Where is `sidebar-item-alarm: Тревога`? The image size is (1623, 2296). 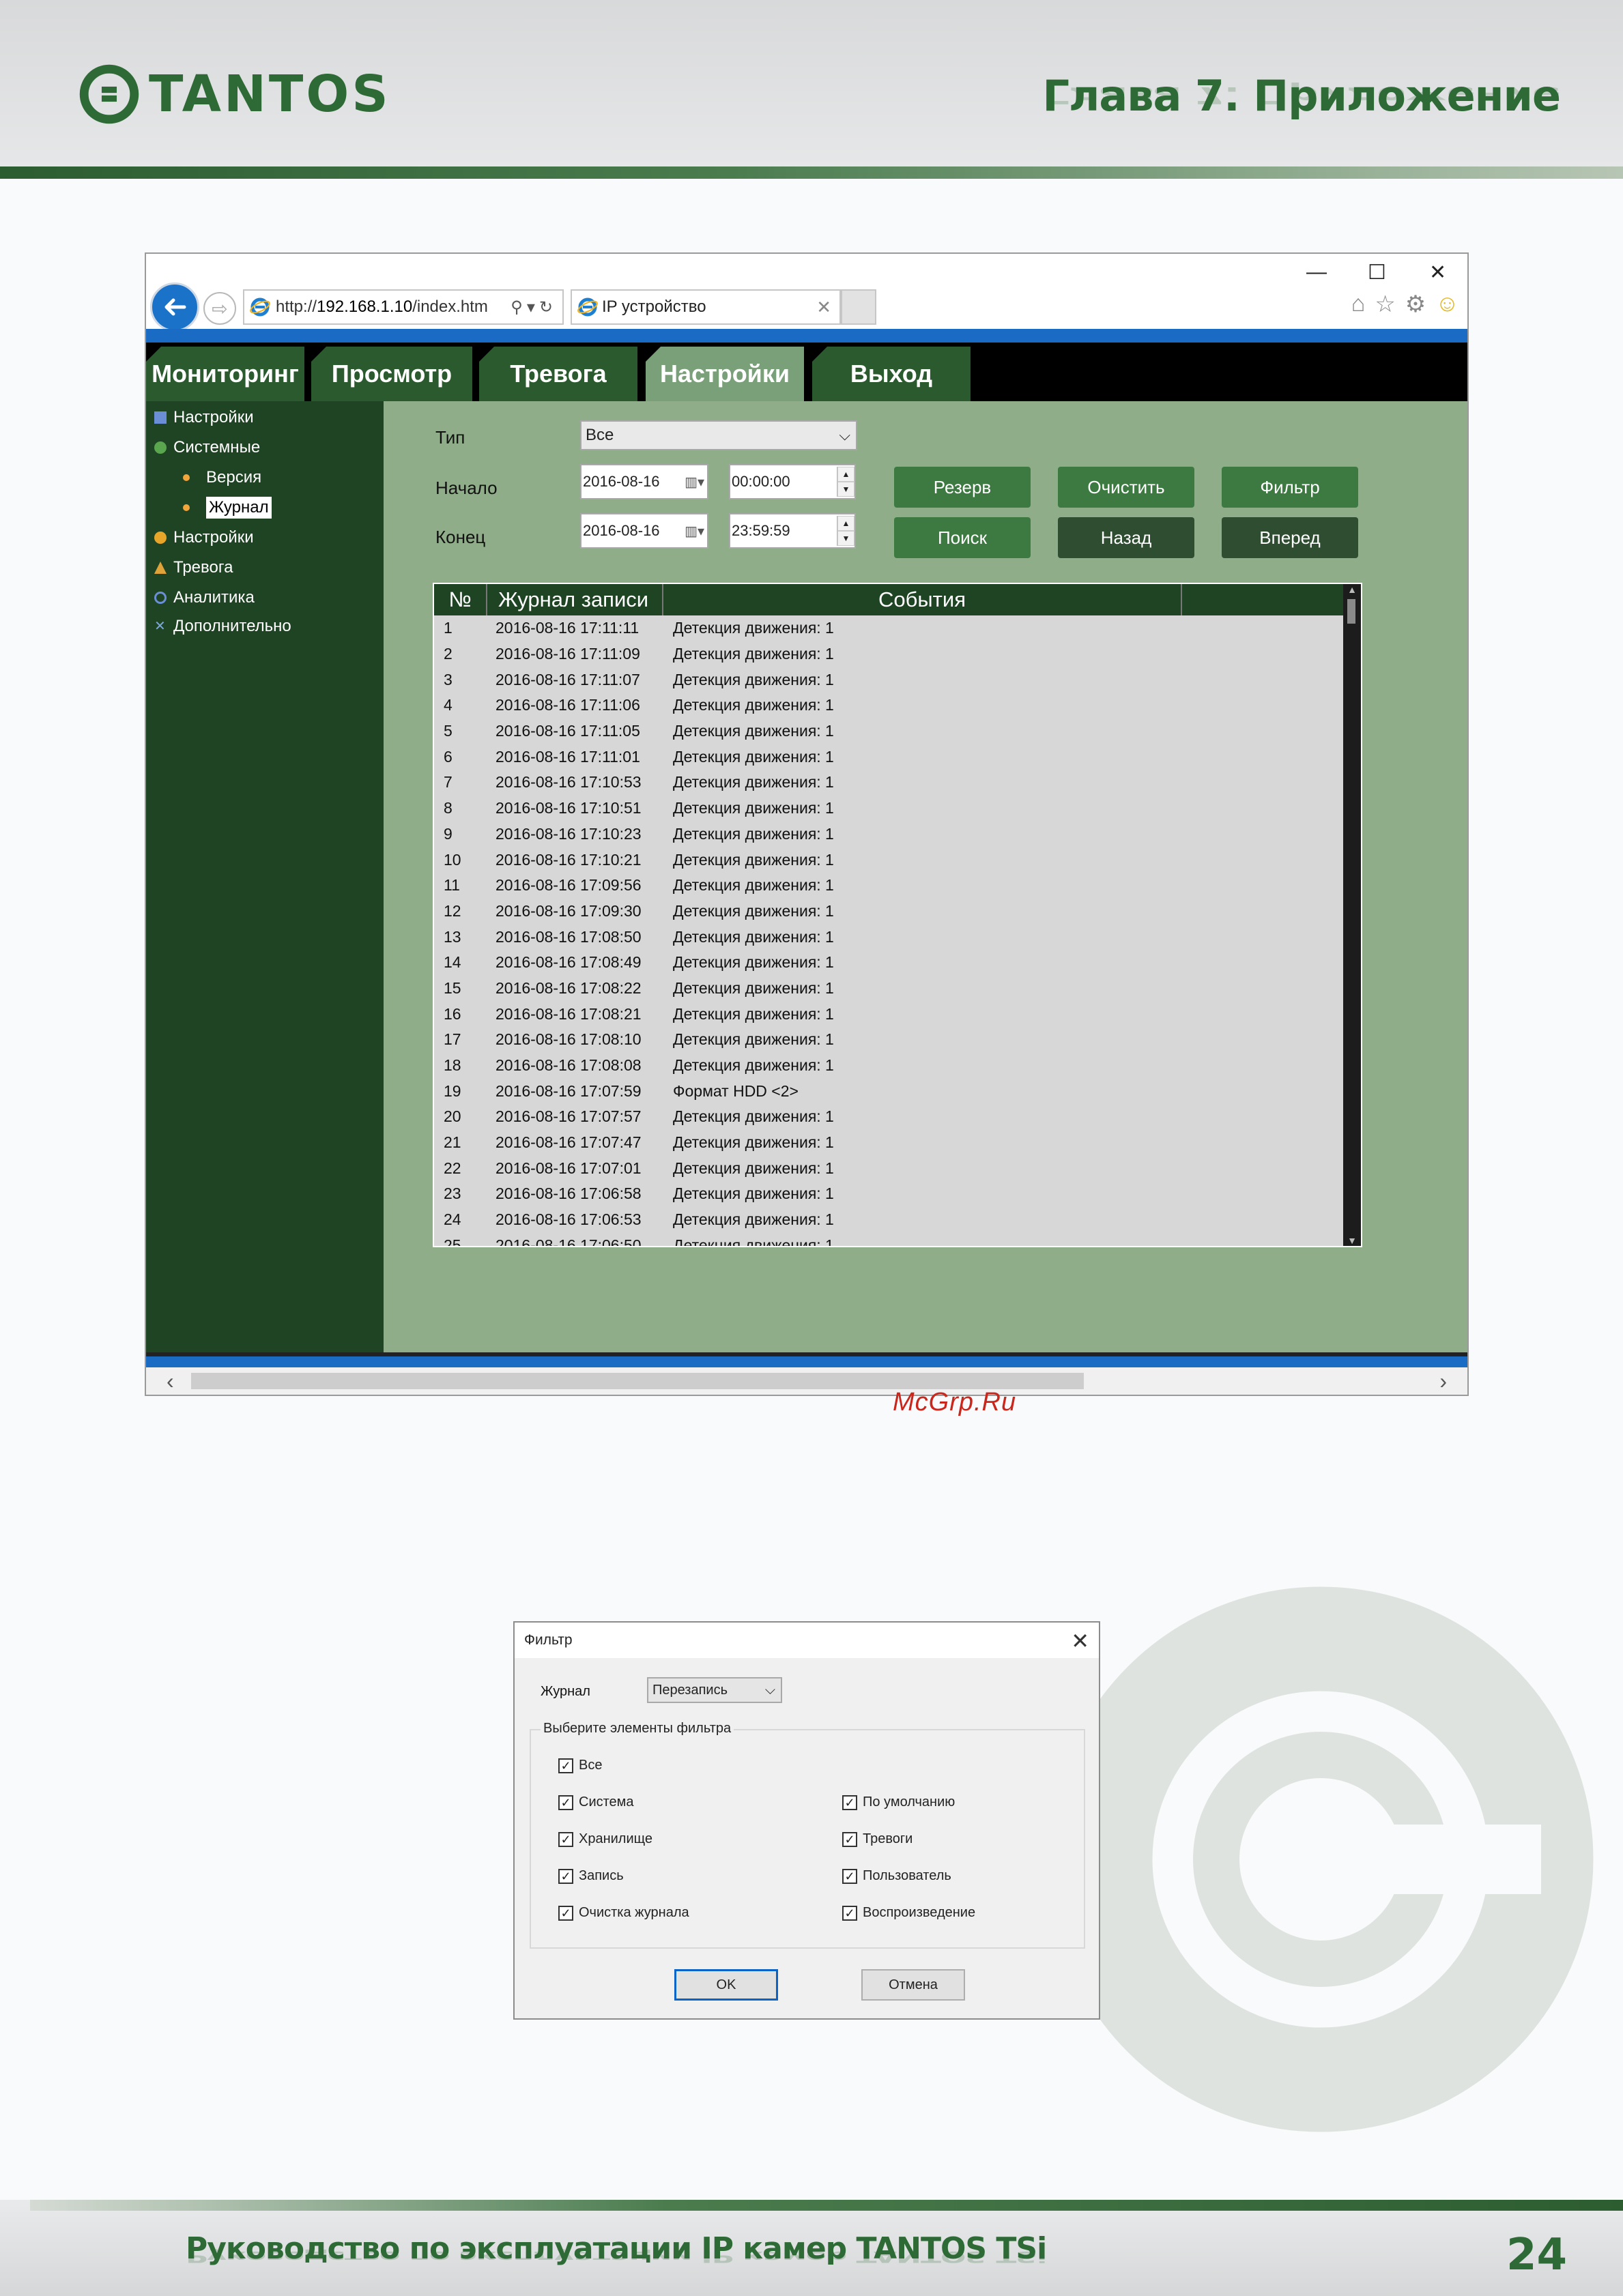 sidebar-item-alarm: Тревога is located at coordinates (193, 567).